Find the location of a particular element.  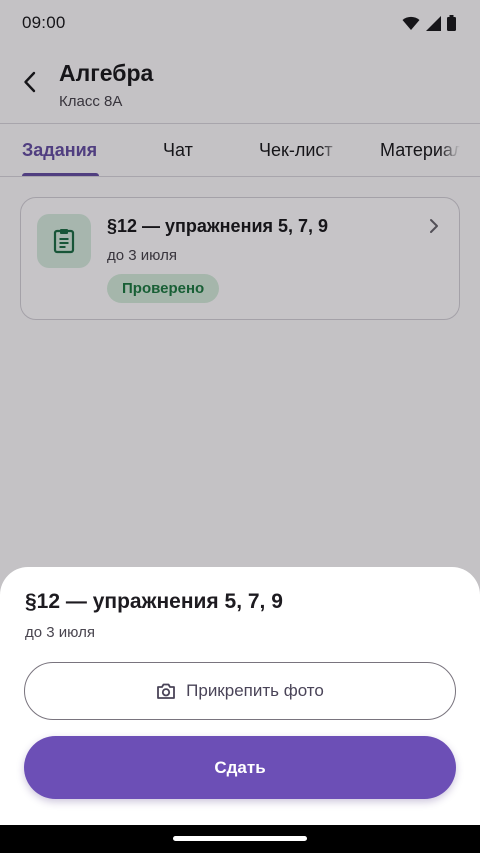

home-gesture-handle is located at coordinates (240, 838).